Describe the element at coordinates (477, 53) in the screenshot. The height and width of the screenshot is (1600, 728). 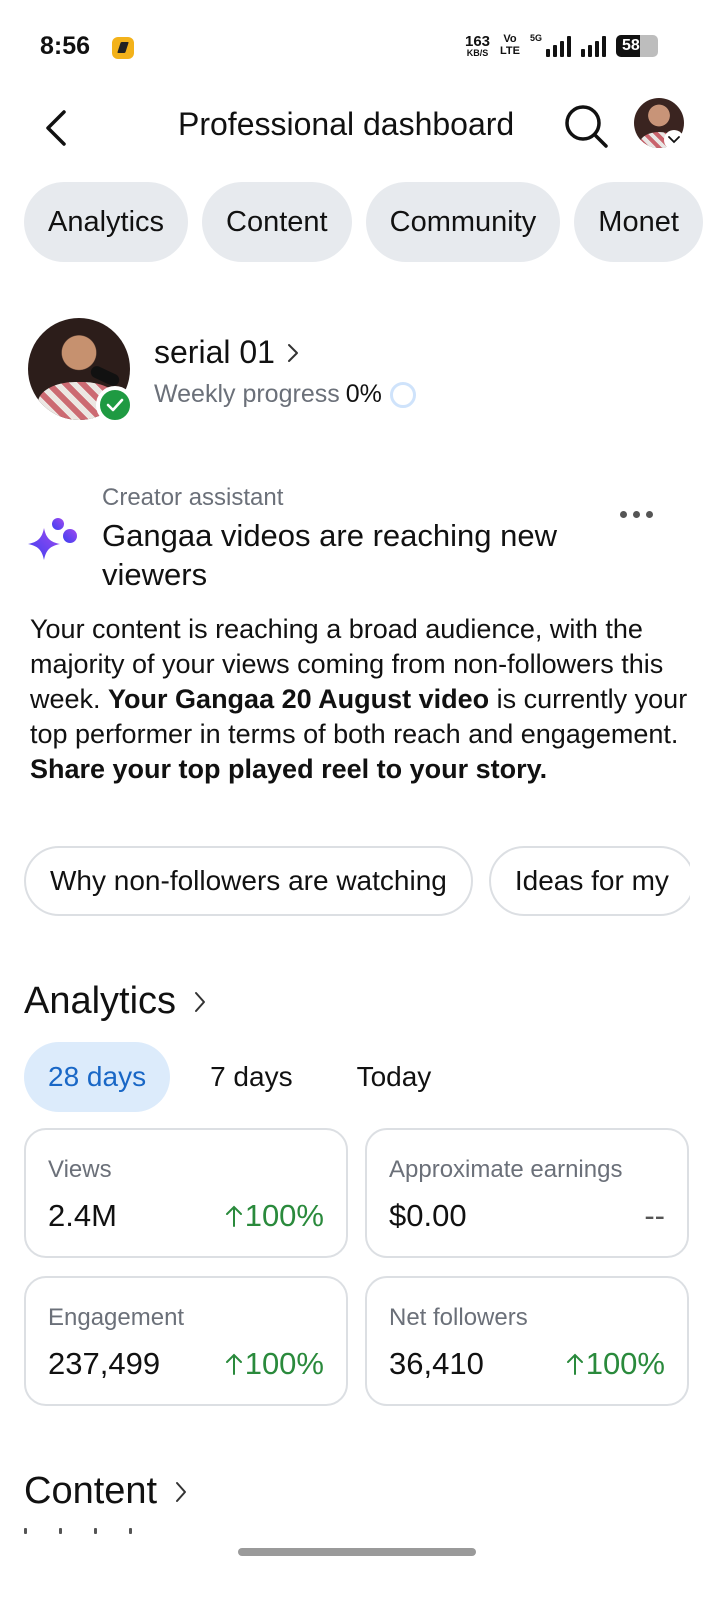
I see `network-speed-unit: KB/S` at that location.